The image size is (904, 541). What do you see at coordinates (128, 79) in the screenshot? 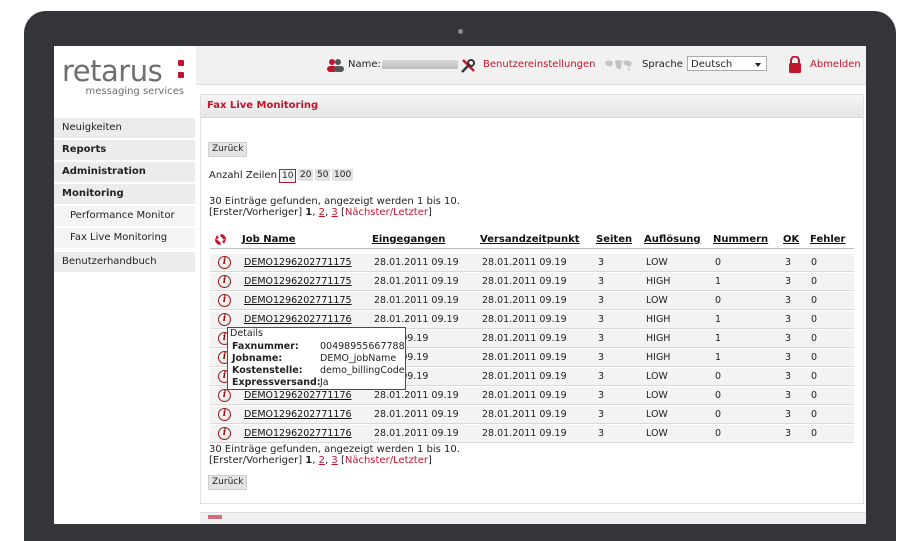
I see `retarus-logo: retarus messaging services` at bounding box center [128, 79].